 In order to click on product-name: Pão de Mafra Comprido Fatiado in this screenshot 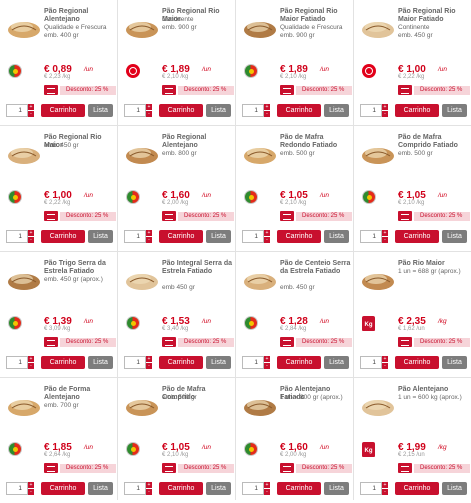, I will do `click(434, 142)`.